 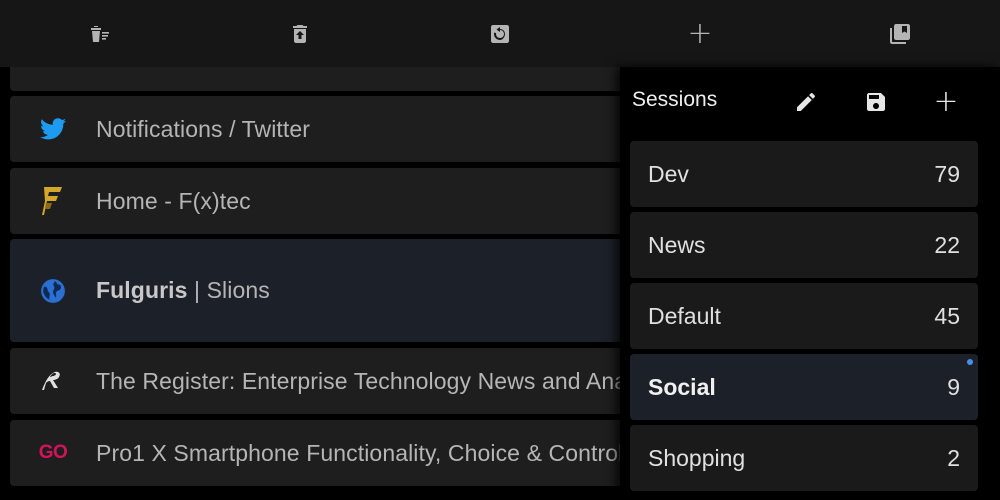 I want to click on session-tab-count: 22, so click(x=947, y=244).